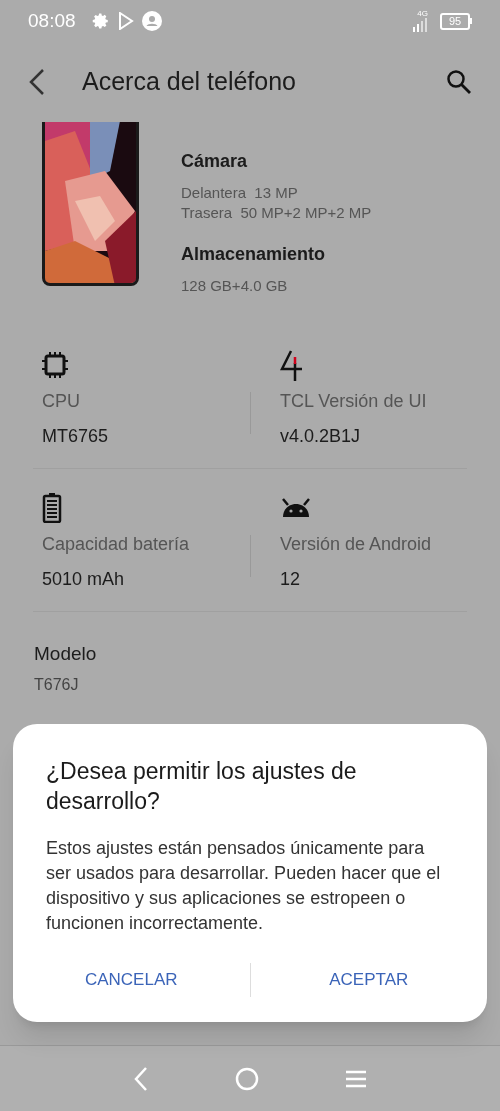 The height and width of the screenshot is (1111, 500). What do you see at coordinates (422, 14) in the screenshot?
I see `network-type: 4G` at bounding box center [422, 14].